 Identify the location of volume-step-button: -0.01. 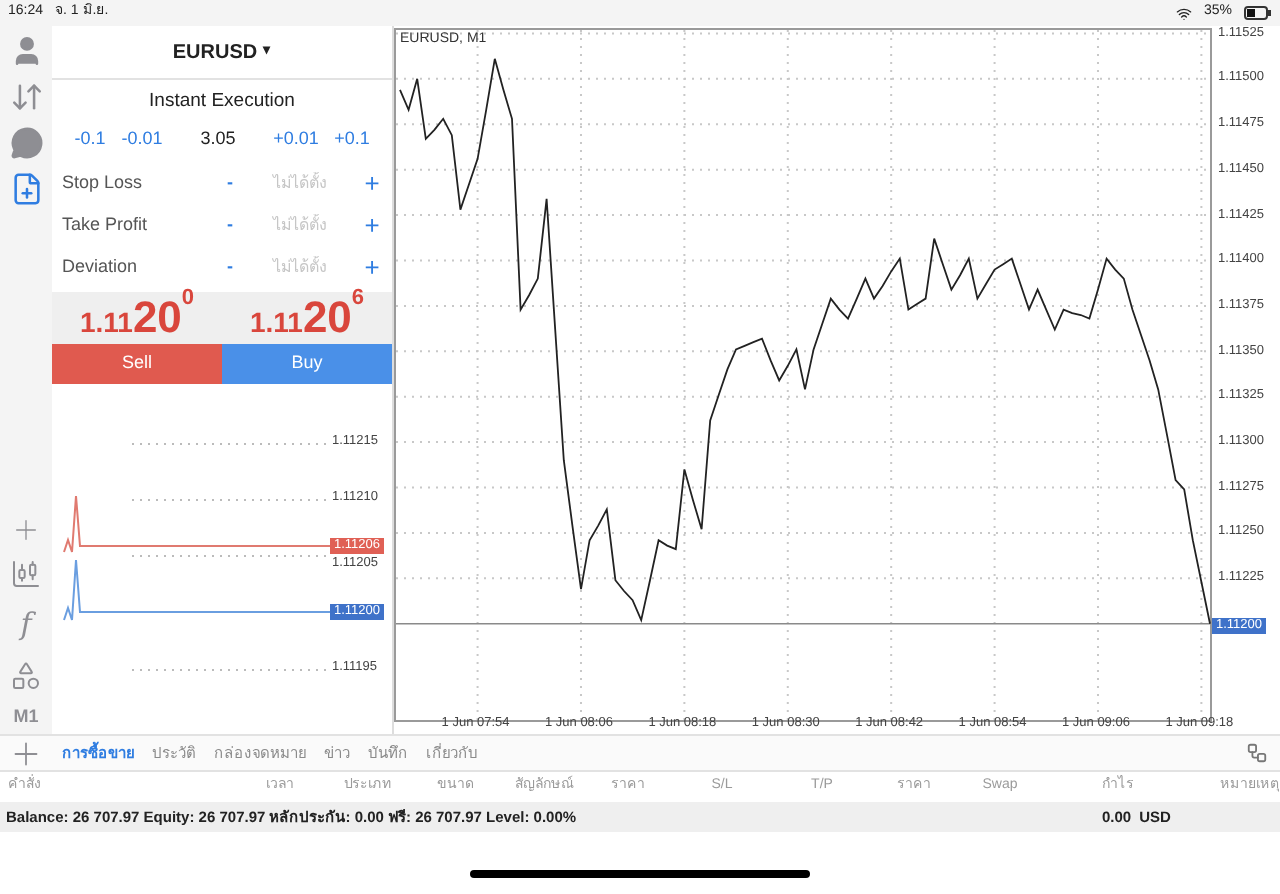
(142, 140).